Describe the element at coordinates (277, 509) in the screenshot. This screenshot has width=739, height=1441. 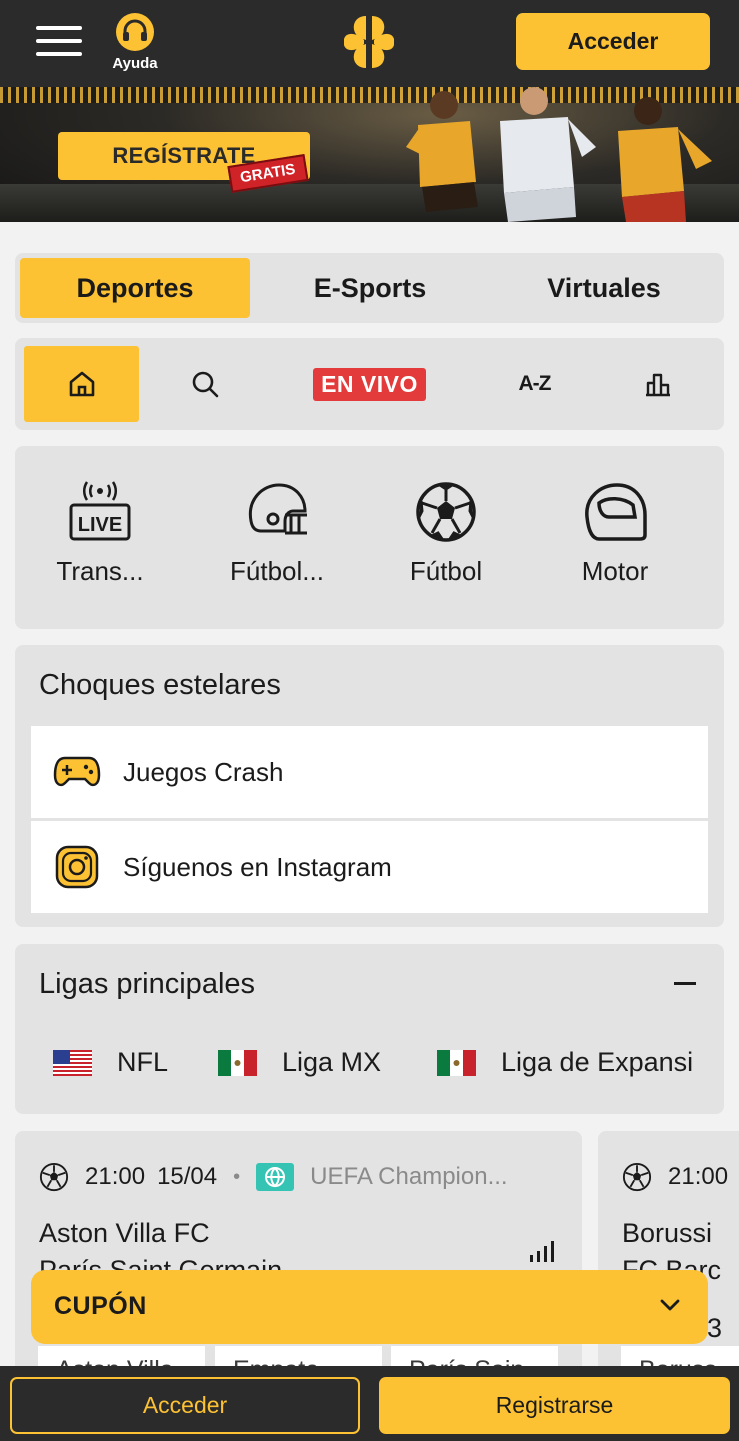
I see `american-football-helmet-icon` at that location.